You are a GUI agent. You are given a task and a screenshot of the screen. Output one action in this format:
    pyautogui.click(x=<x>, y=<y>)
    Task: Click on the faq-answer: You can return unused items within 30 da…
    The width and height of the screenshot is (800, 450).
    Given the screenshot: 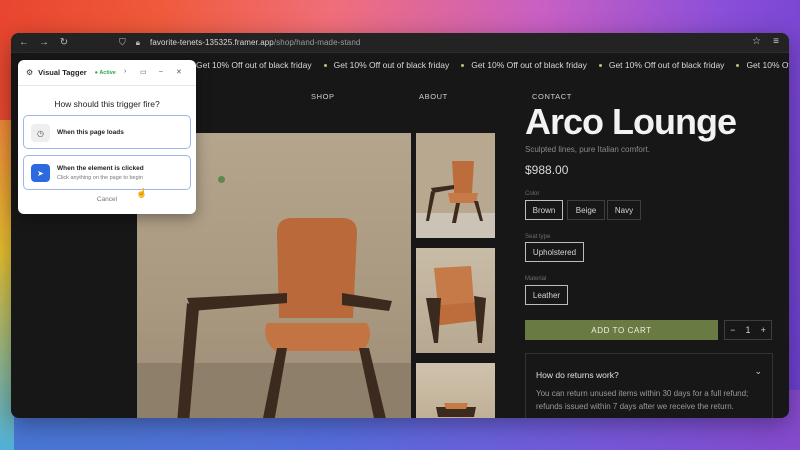 What is the action you would take?
    pyautogui.click(x=642, y=400)
    